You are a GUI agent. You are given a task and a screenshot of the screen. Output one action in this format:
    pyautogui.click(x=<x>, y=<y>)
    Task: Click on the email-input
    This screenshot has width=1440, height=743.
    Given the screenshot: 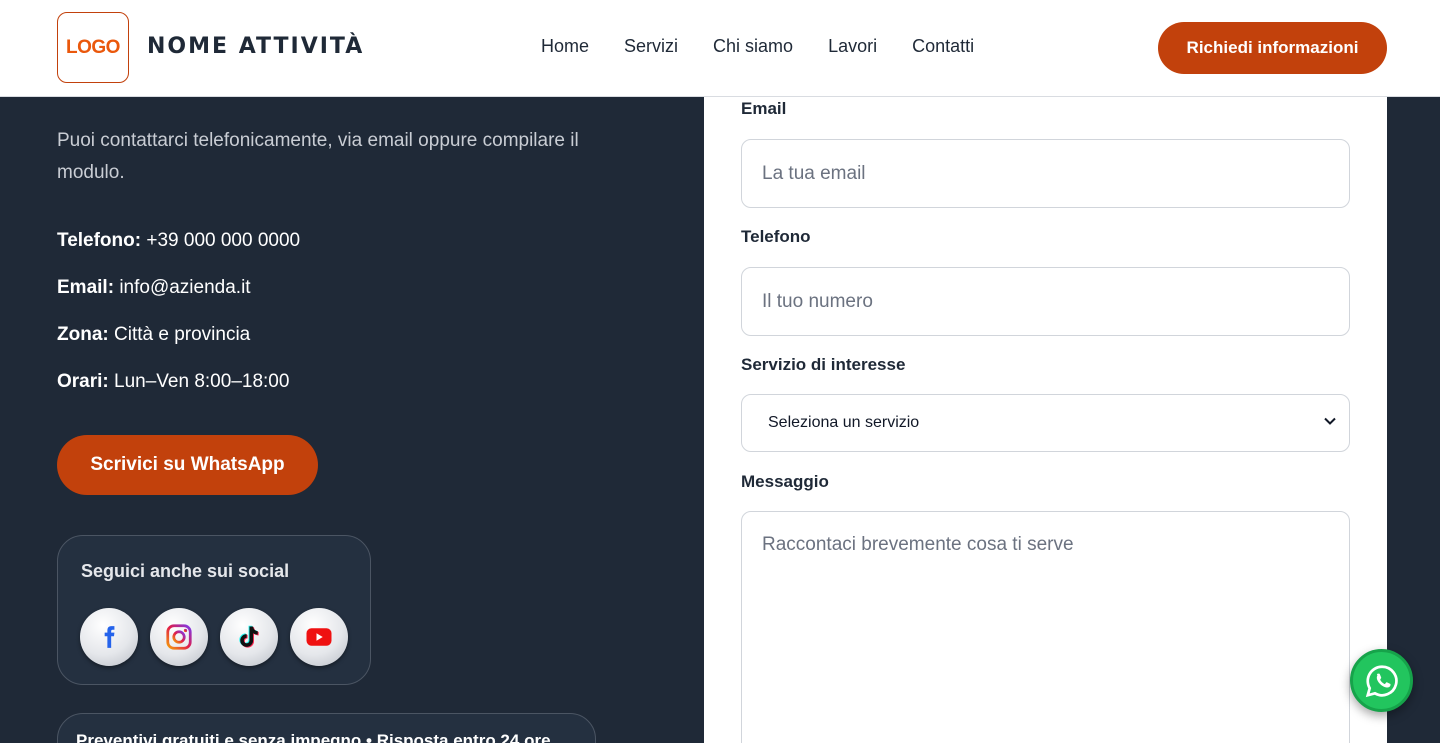 What is the action you would take?
    pyautogui.click(x=1045, y=173)
    